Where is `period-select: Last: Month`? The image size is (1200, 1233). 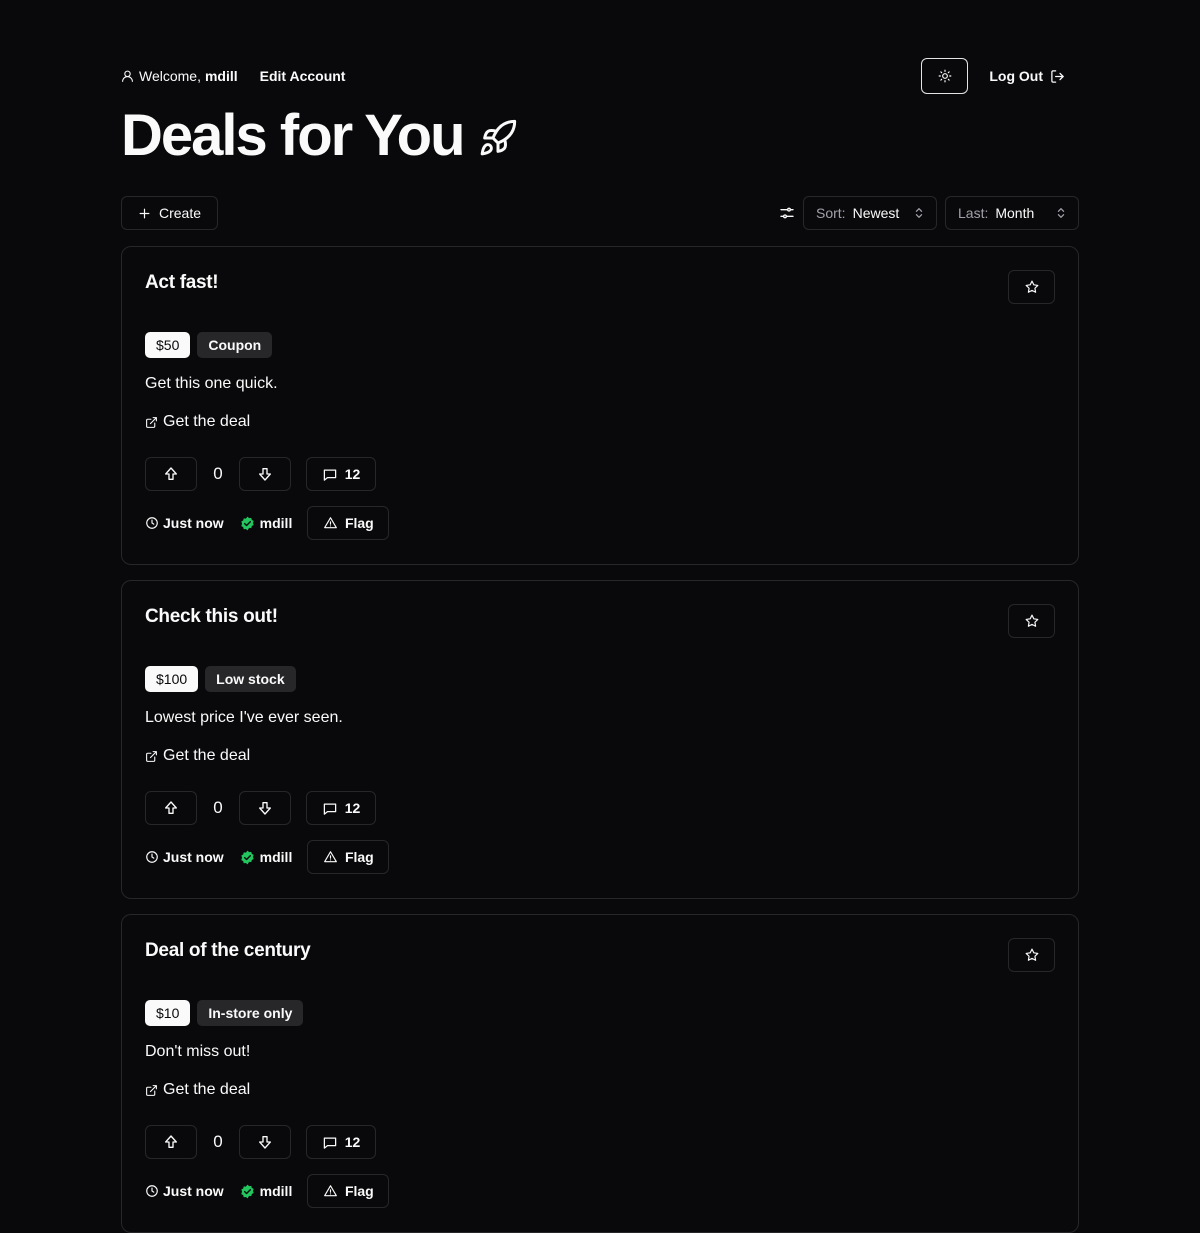 period-select: Last: Month is located at coordinates (1012, 213).